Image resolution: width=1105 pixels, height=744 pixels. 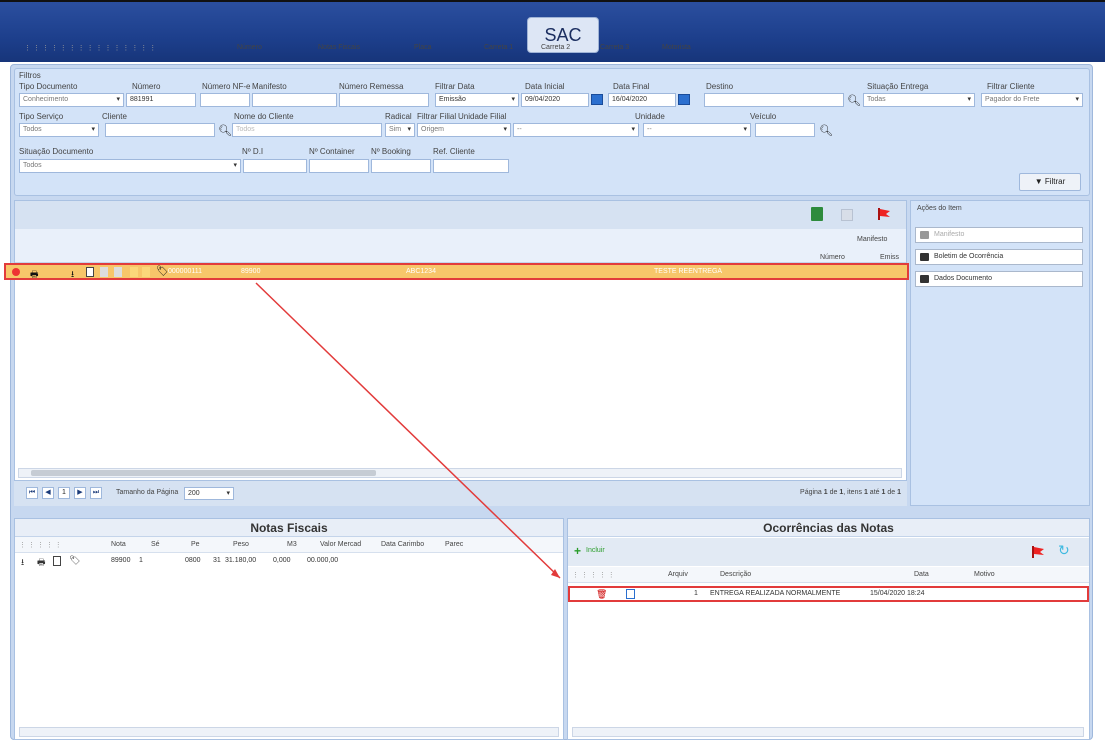 What do you see at coordinates (193, 560) in the screenshot?
I see `cell-c1: 0800` at bounding box center [193, 560].